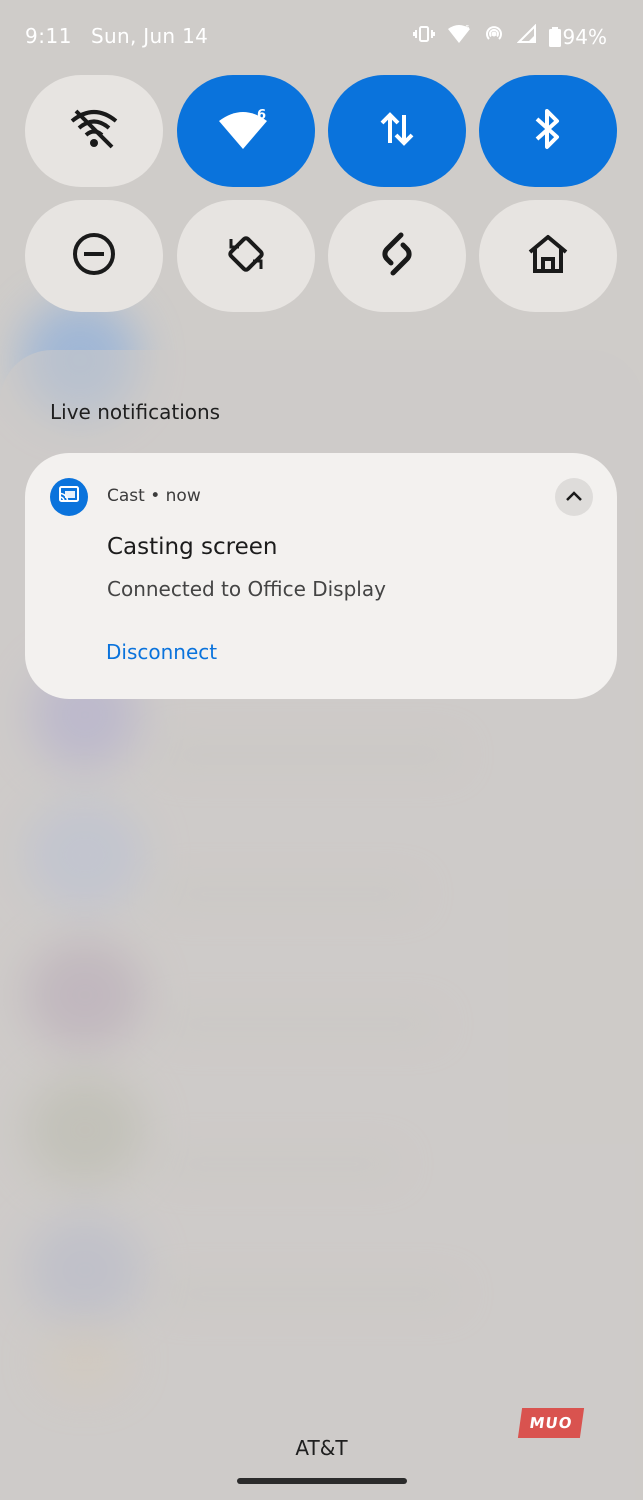  I want to click on do-not-disturb-tile, so click(94, 256).